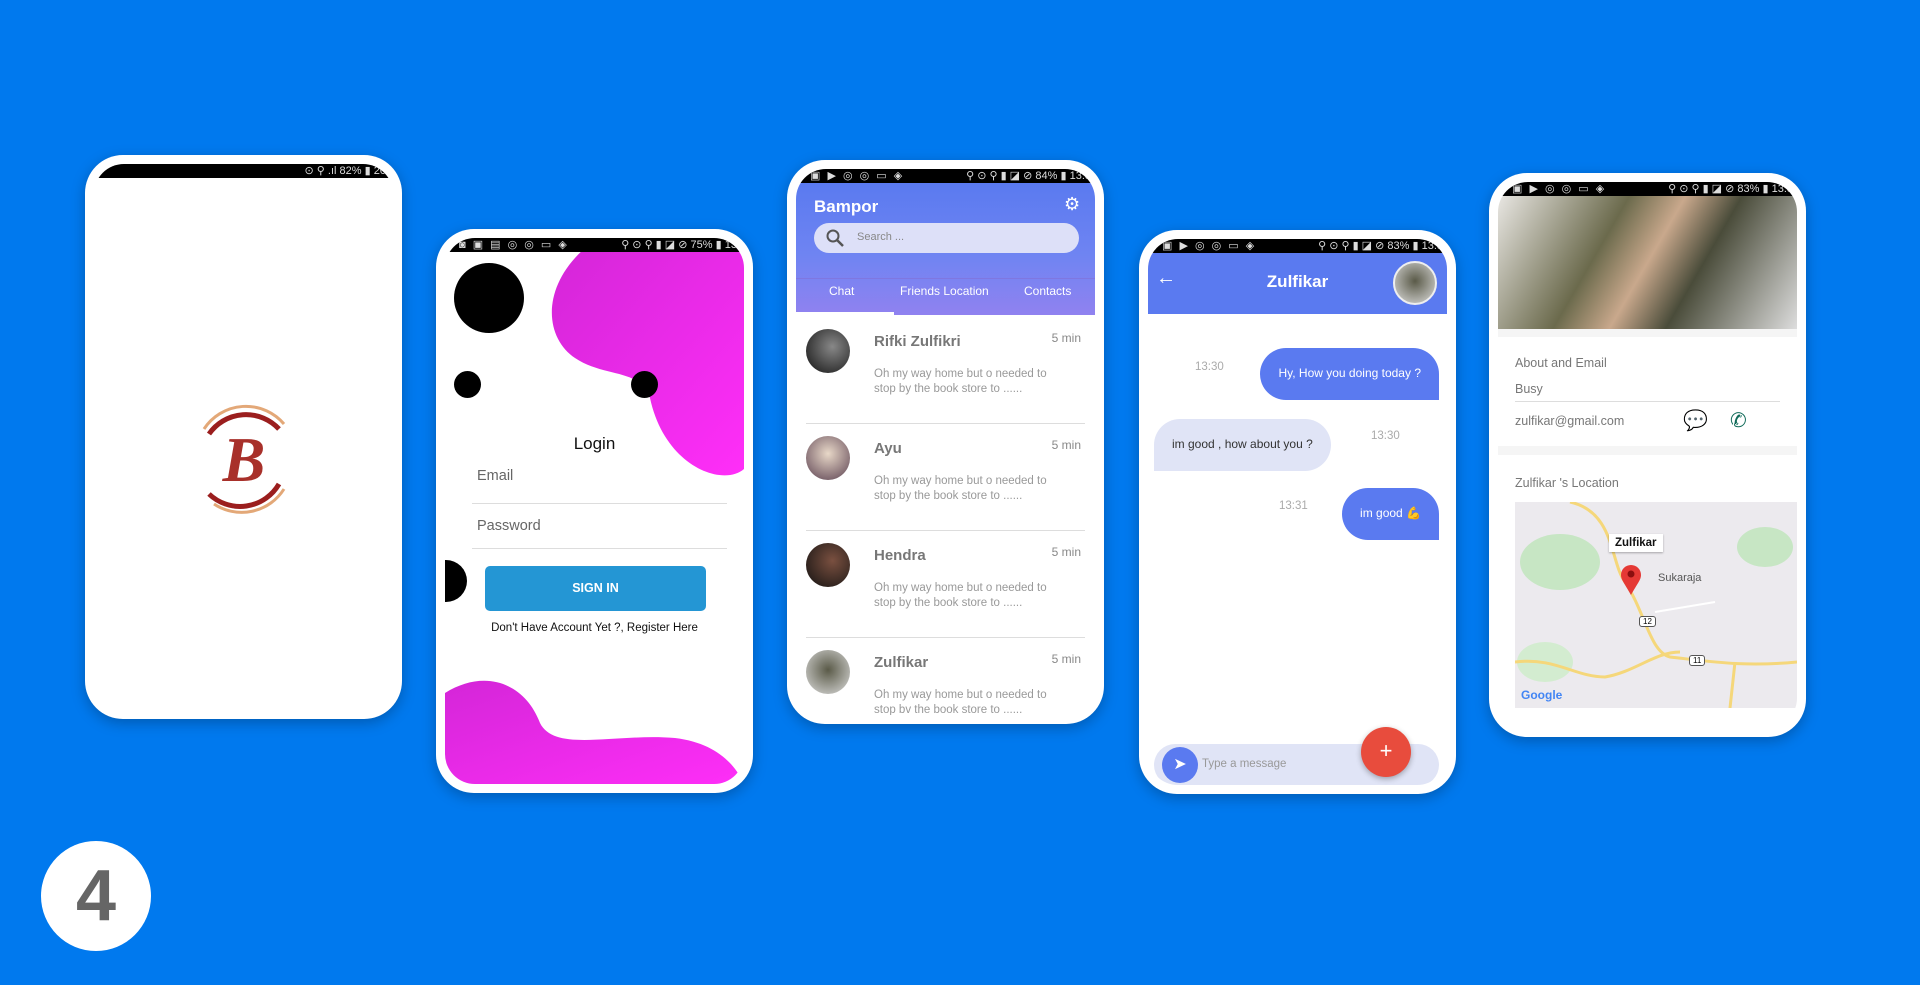  Describe the element at coordinates (1697, 660) in the screenshot. I see `road-shield: 11` at that location.